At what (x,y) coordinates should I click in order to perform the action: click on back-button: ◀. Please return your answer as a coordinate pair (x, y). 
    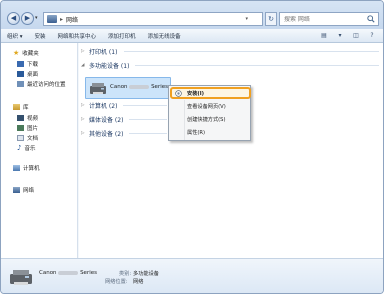
    Looking at the image, I should click on (13, 18).